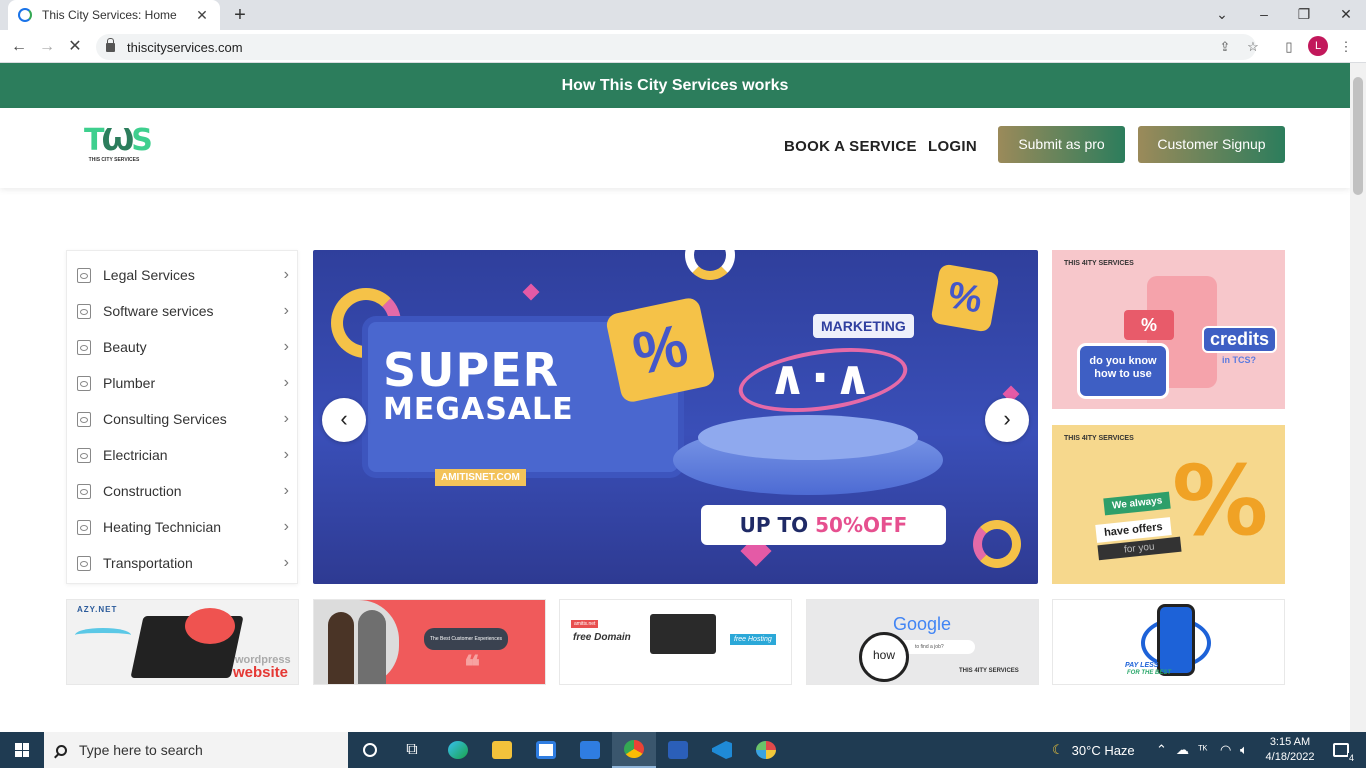  I want to click on brand-logo-icon: ∧·∧, so click(822, 378).